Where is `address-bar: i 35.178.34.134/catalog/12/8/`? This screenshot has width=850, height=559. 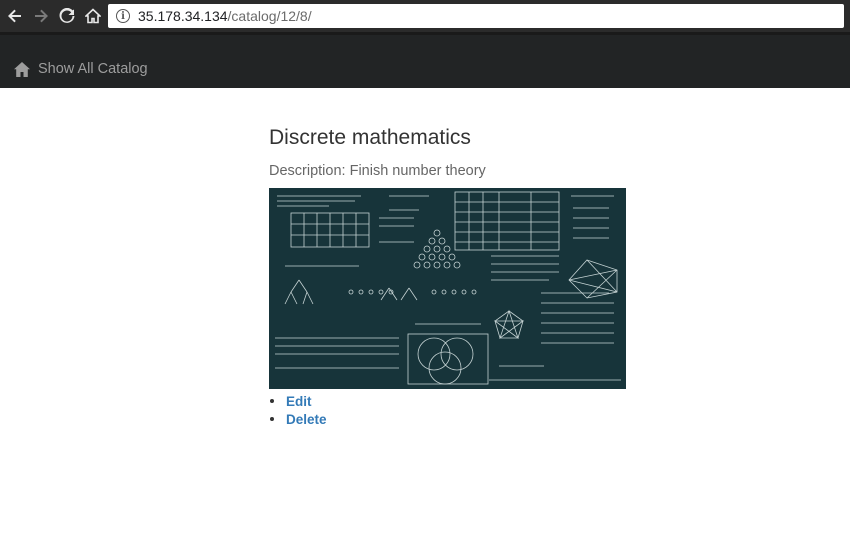 address-bar: i 35.178.34.134/catalog/12/8/ is located at coordinates (476, 16).